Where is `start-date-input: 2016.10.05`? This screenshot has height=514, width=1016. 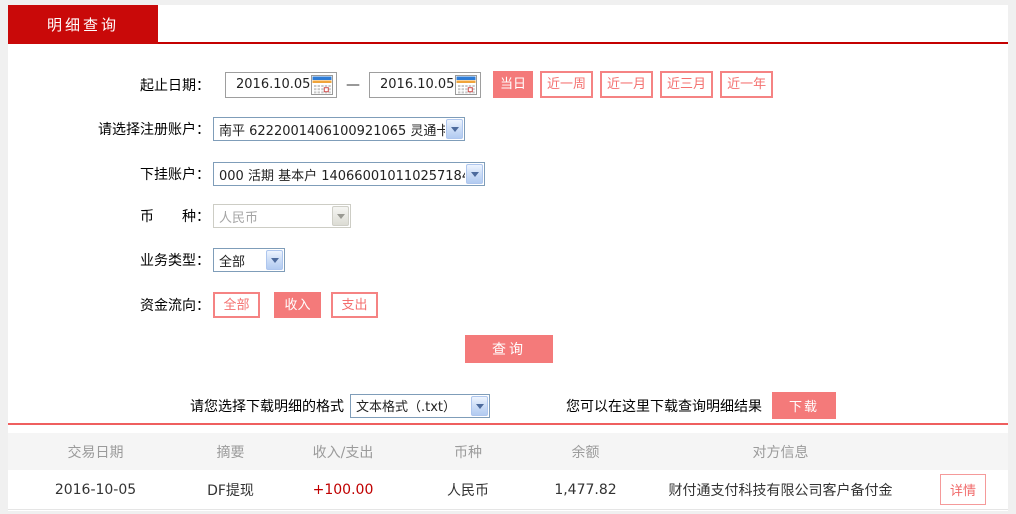
start-date-input: 2016.10.05 is located at coordinates (281, 84).